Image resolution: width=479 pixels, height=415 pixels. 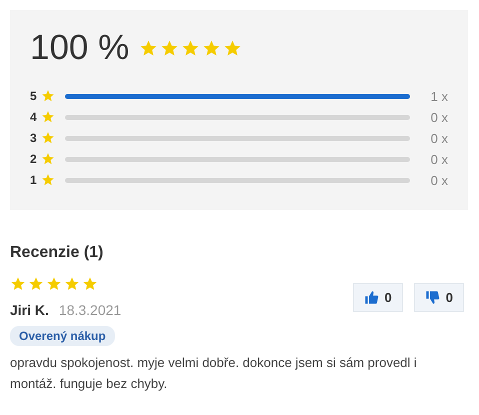 I want to click on rating-percent: 100 %, so click(x=80, y=48).